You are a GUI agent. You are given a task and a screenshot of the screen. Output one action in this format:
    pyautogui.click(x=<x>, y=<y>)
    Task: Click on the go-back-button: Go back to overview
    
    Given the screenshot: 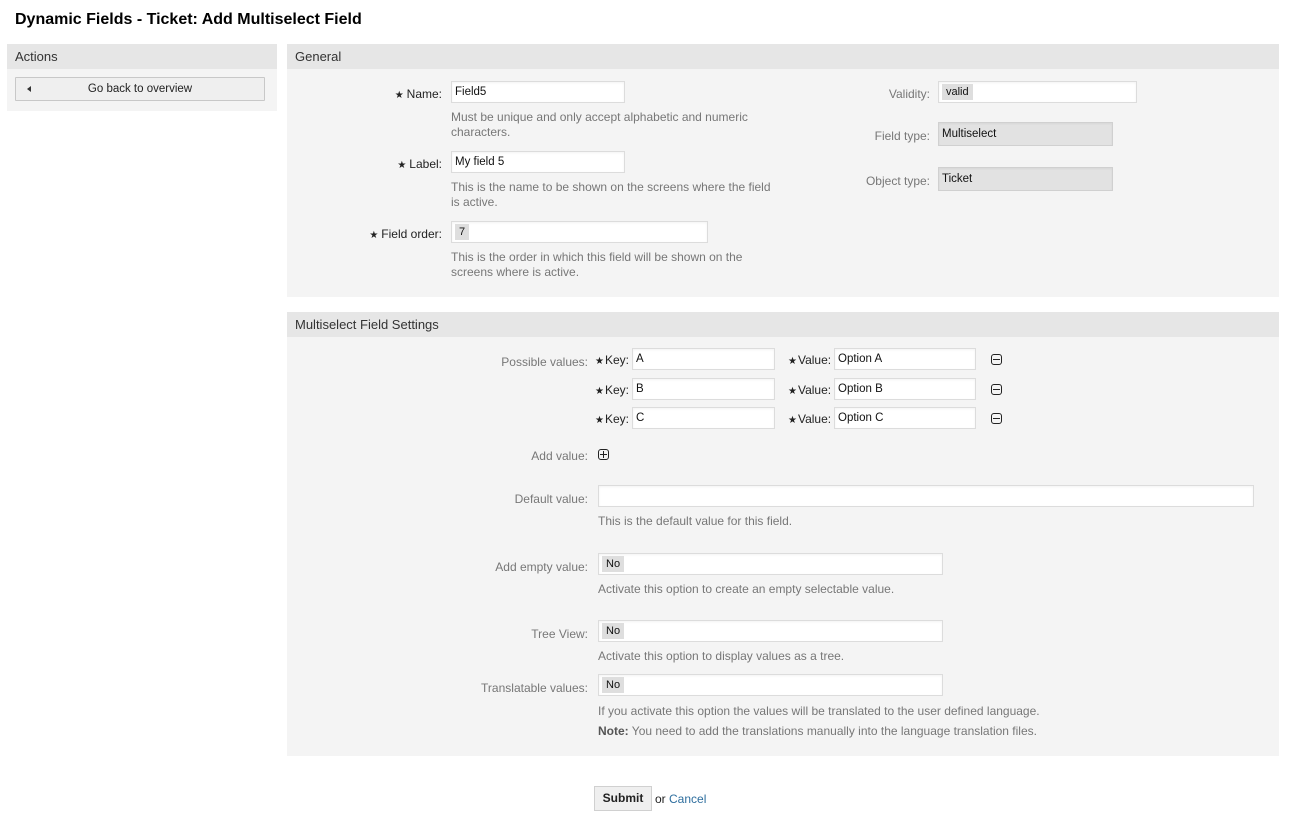 What is the action you would take?
    pyautogui.click(x=140, y=89)
    